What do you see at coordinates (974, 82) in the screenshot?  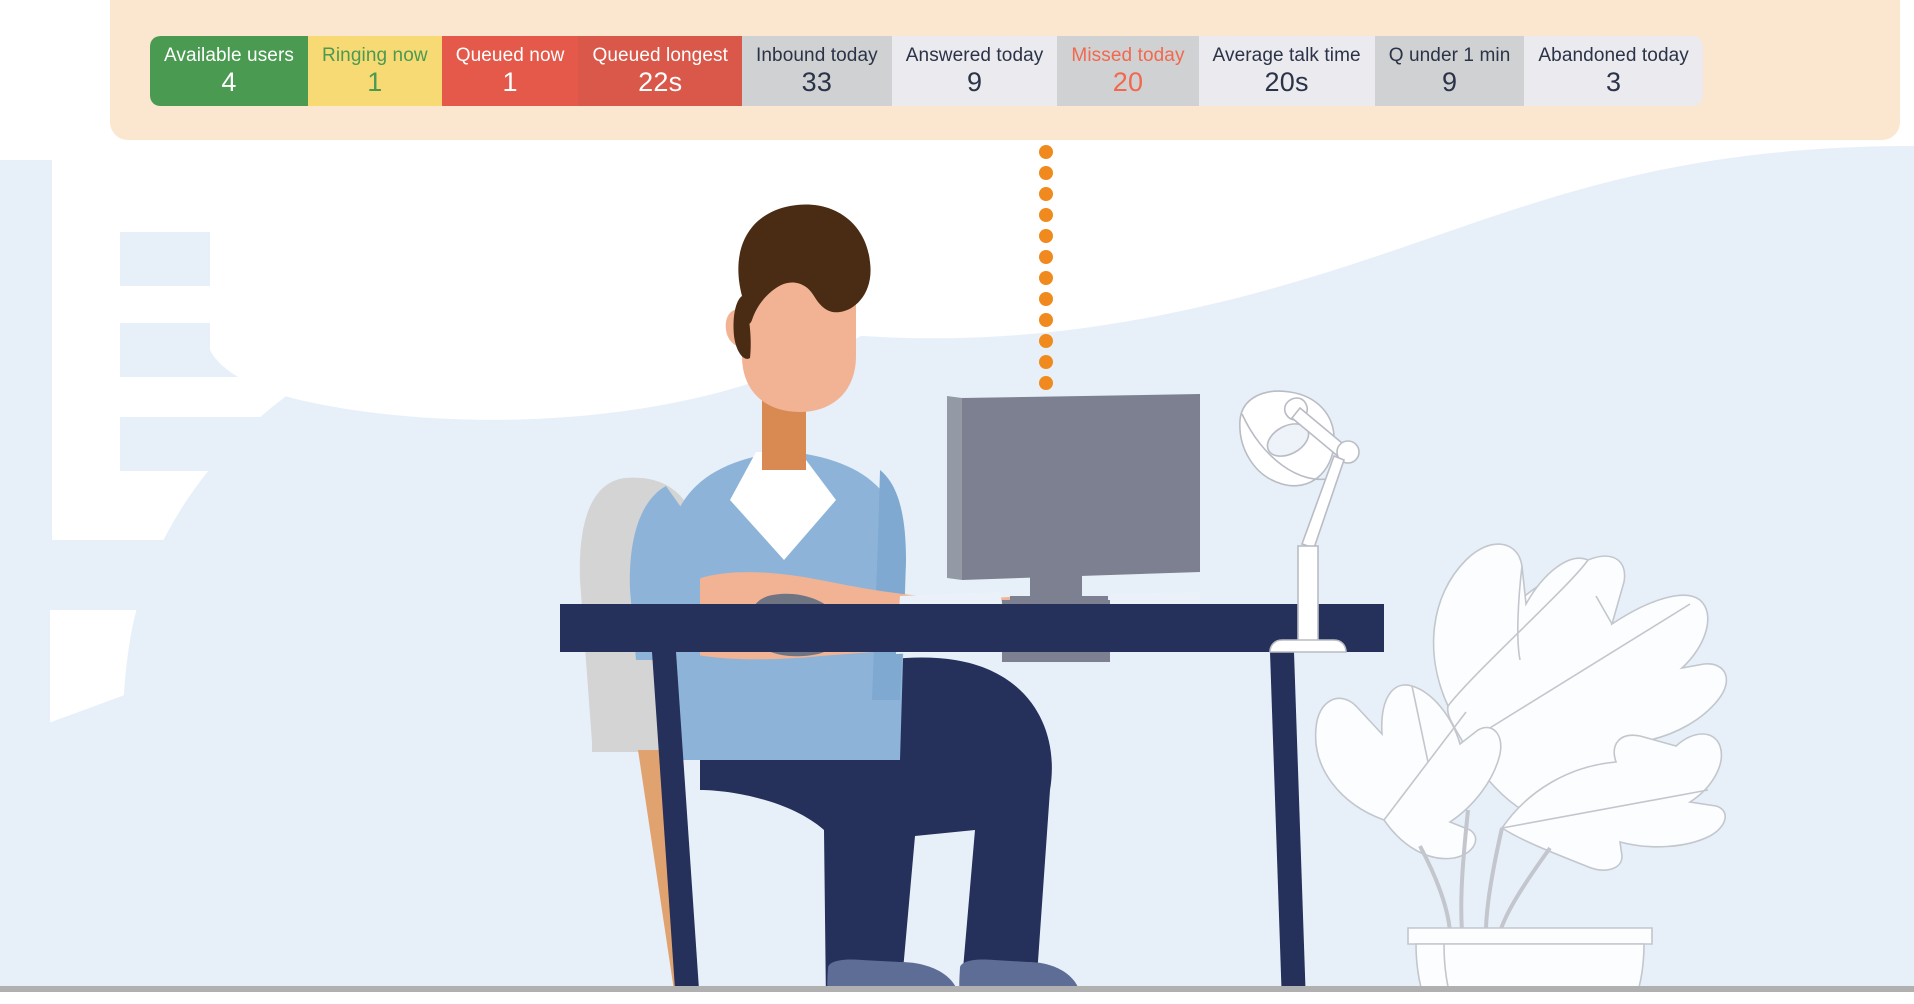 I see `stat-value-answered-today: 9` at bounding box center [974, 82].